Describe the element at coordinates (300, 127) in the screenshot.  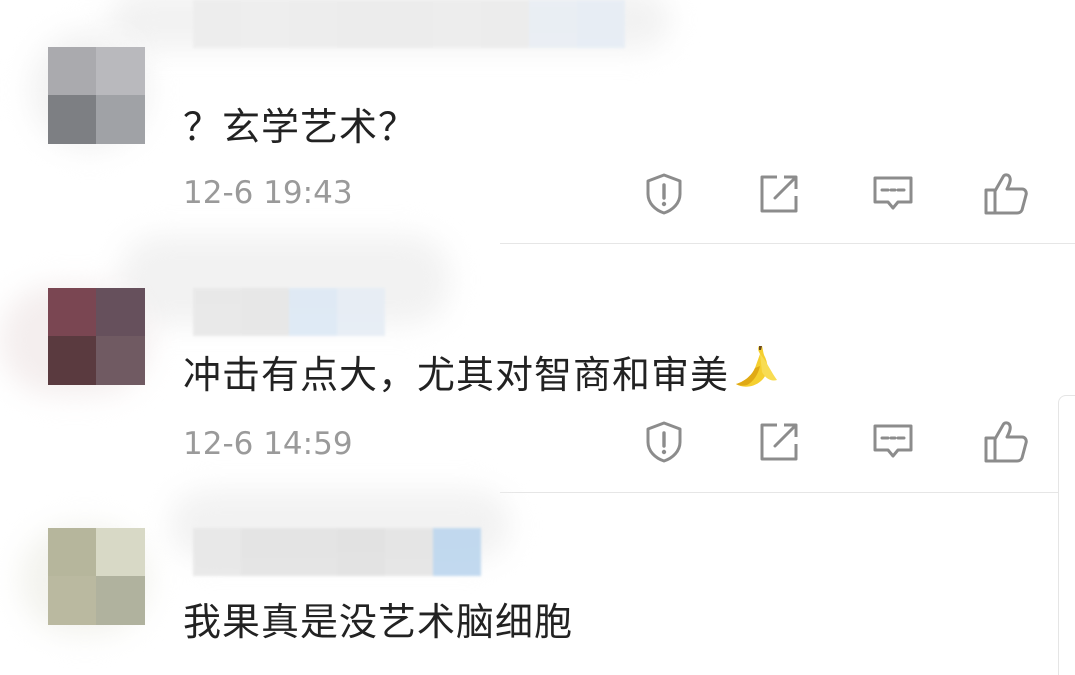
I see `comment-text: ？玄学艺术？` at that location.